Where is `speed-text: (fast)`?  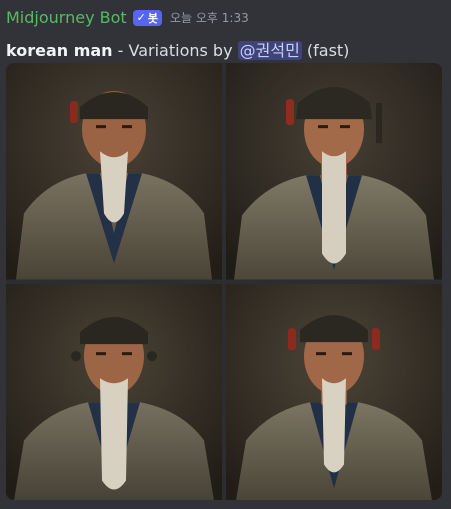 speed-text: (fast) is located at coordinates (325, 50).